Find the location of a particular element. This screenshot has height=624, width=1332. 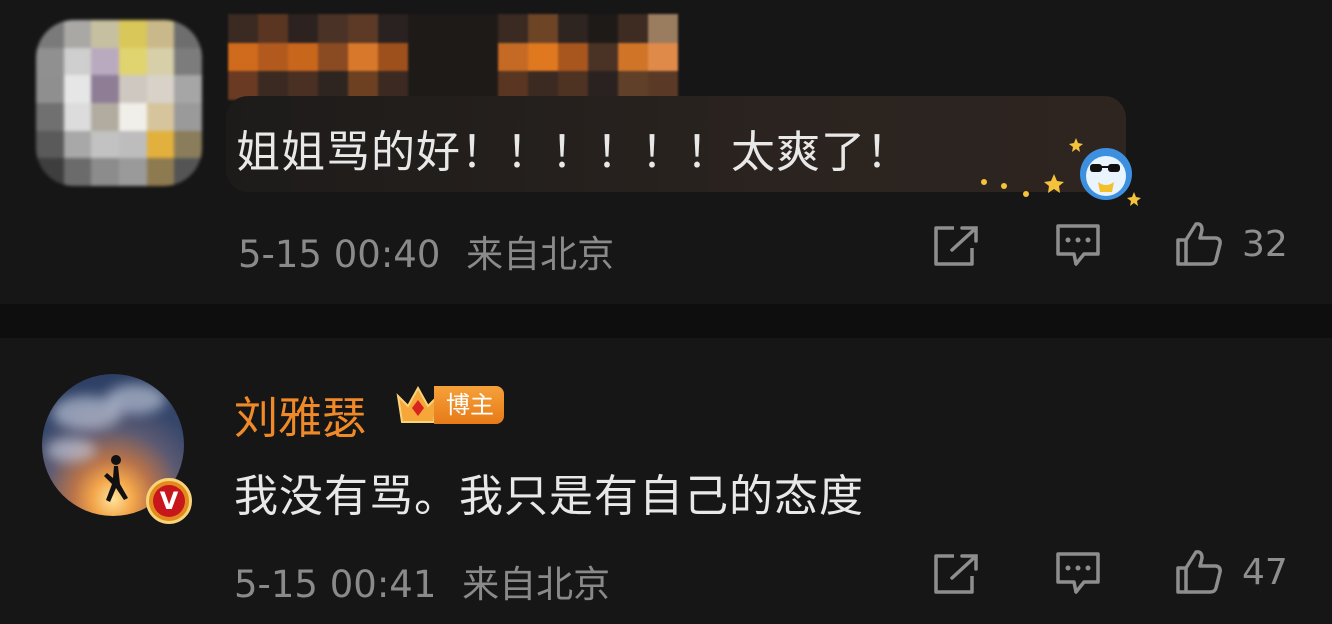

author-name: 刘雅瑟 is located at coordinates (300, 414).